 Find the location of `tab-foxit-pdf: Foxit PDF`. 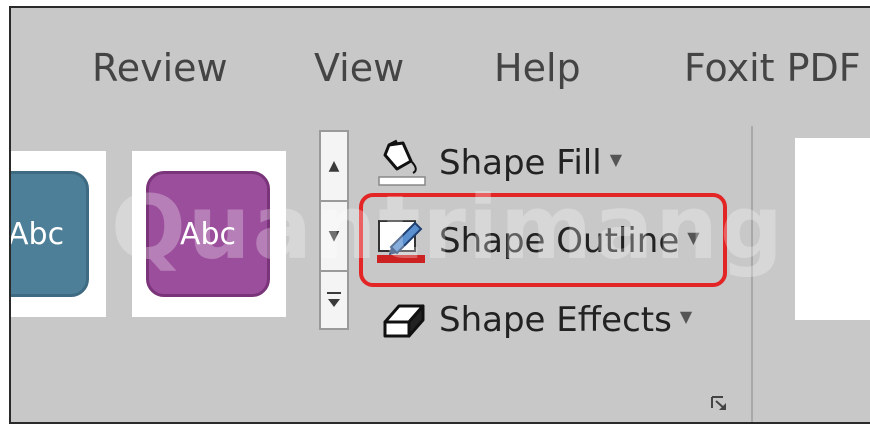

tab-foxit-pdf: Foxit PDF is located at coordinates (772, 68).